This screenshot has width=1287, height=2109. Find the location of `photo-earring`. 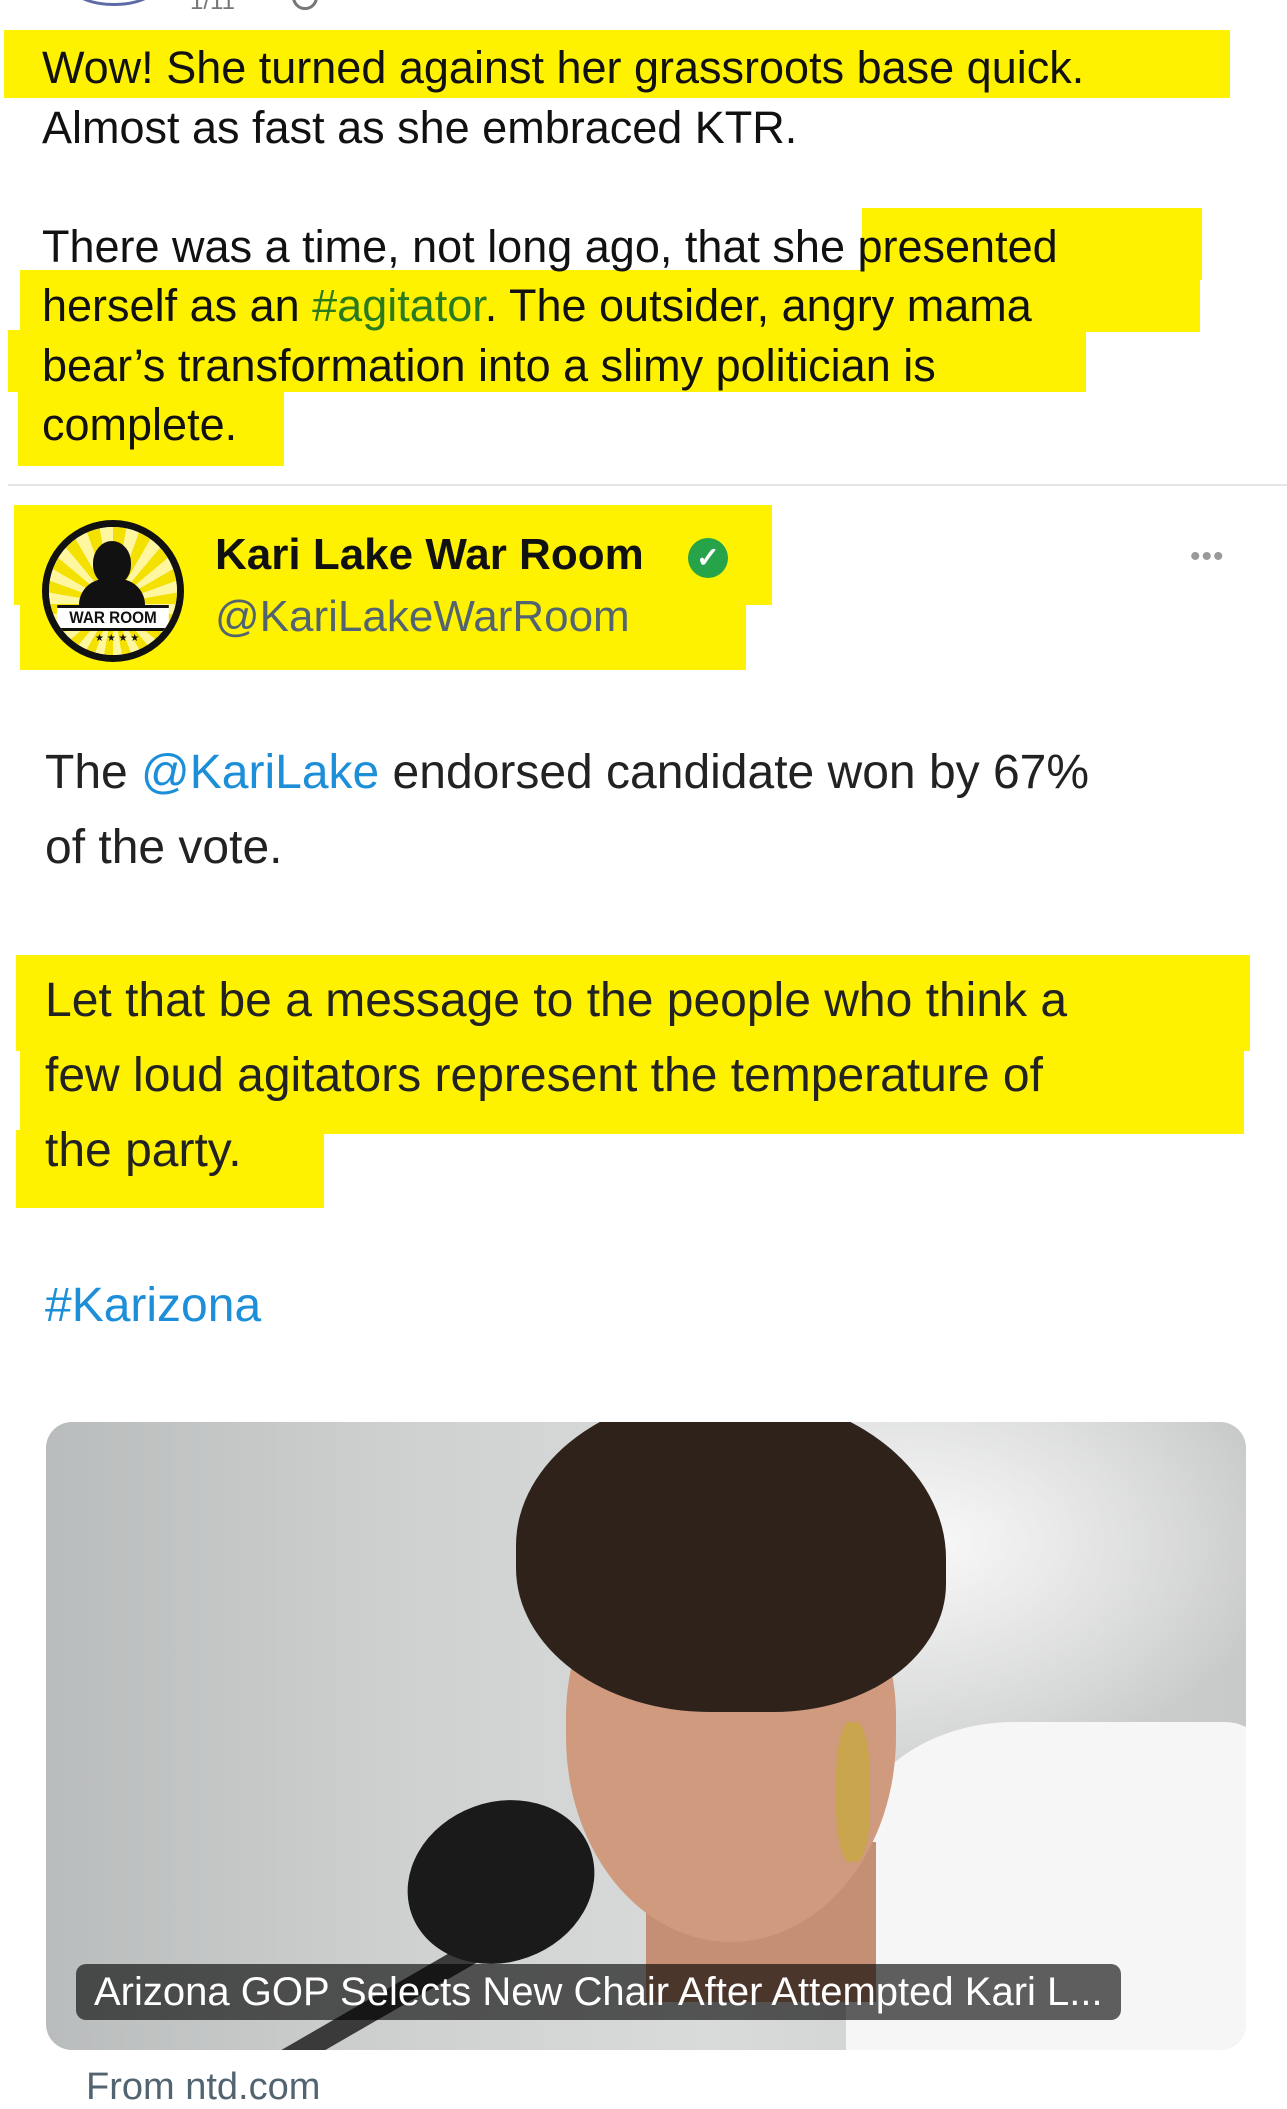

photo-earring is located at coordinates (853, 1792).